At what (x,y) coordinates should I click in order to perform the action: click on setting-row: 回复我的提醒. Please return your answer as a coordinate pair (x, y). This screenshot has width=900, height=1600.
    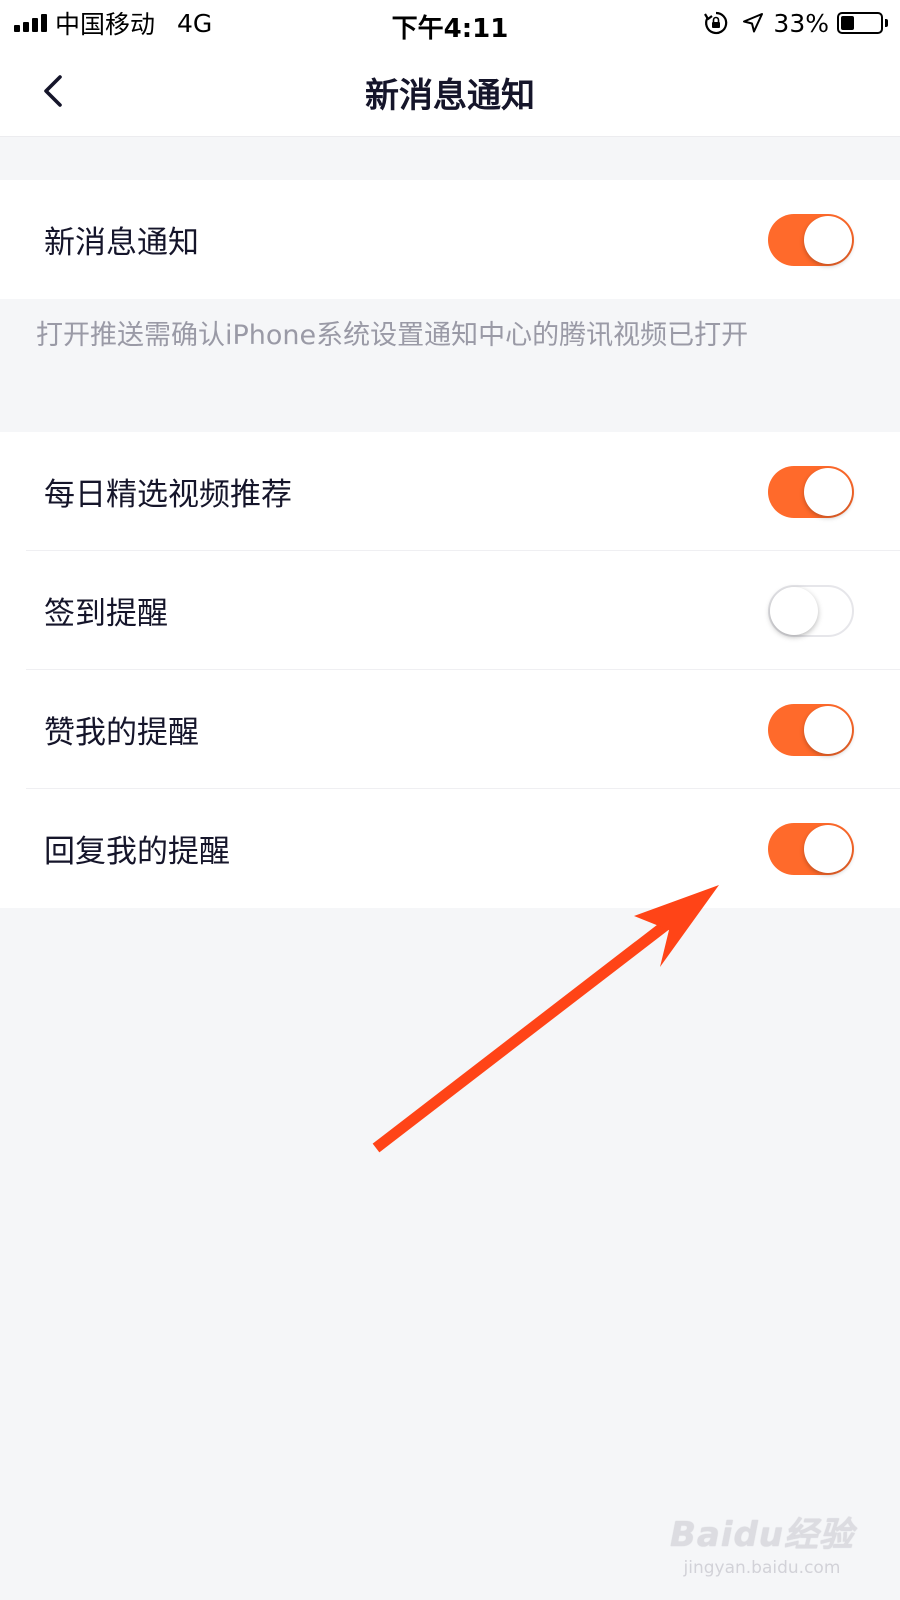
    Looking at the image, I should click on (450, 848).